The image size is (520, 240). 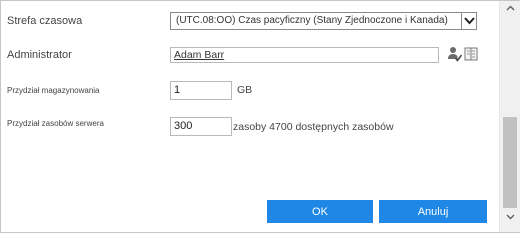 I want to click on administrator-name: Adam Barr, so click(x=199, y=55).